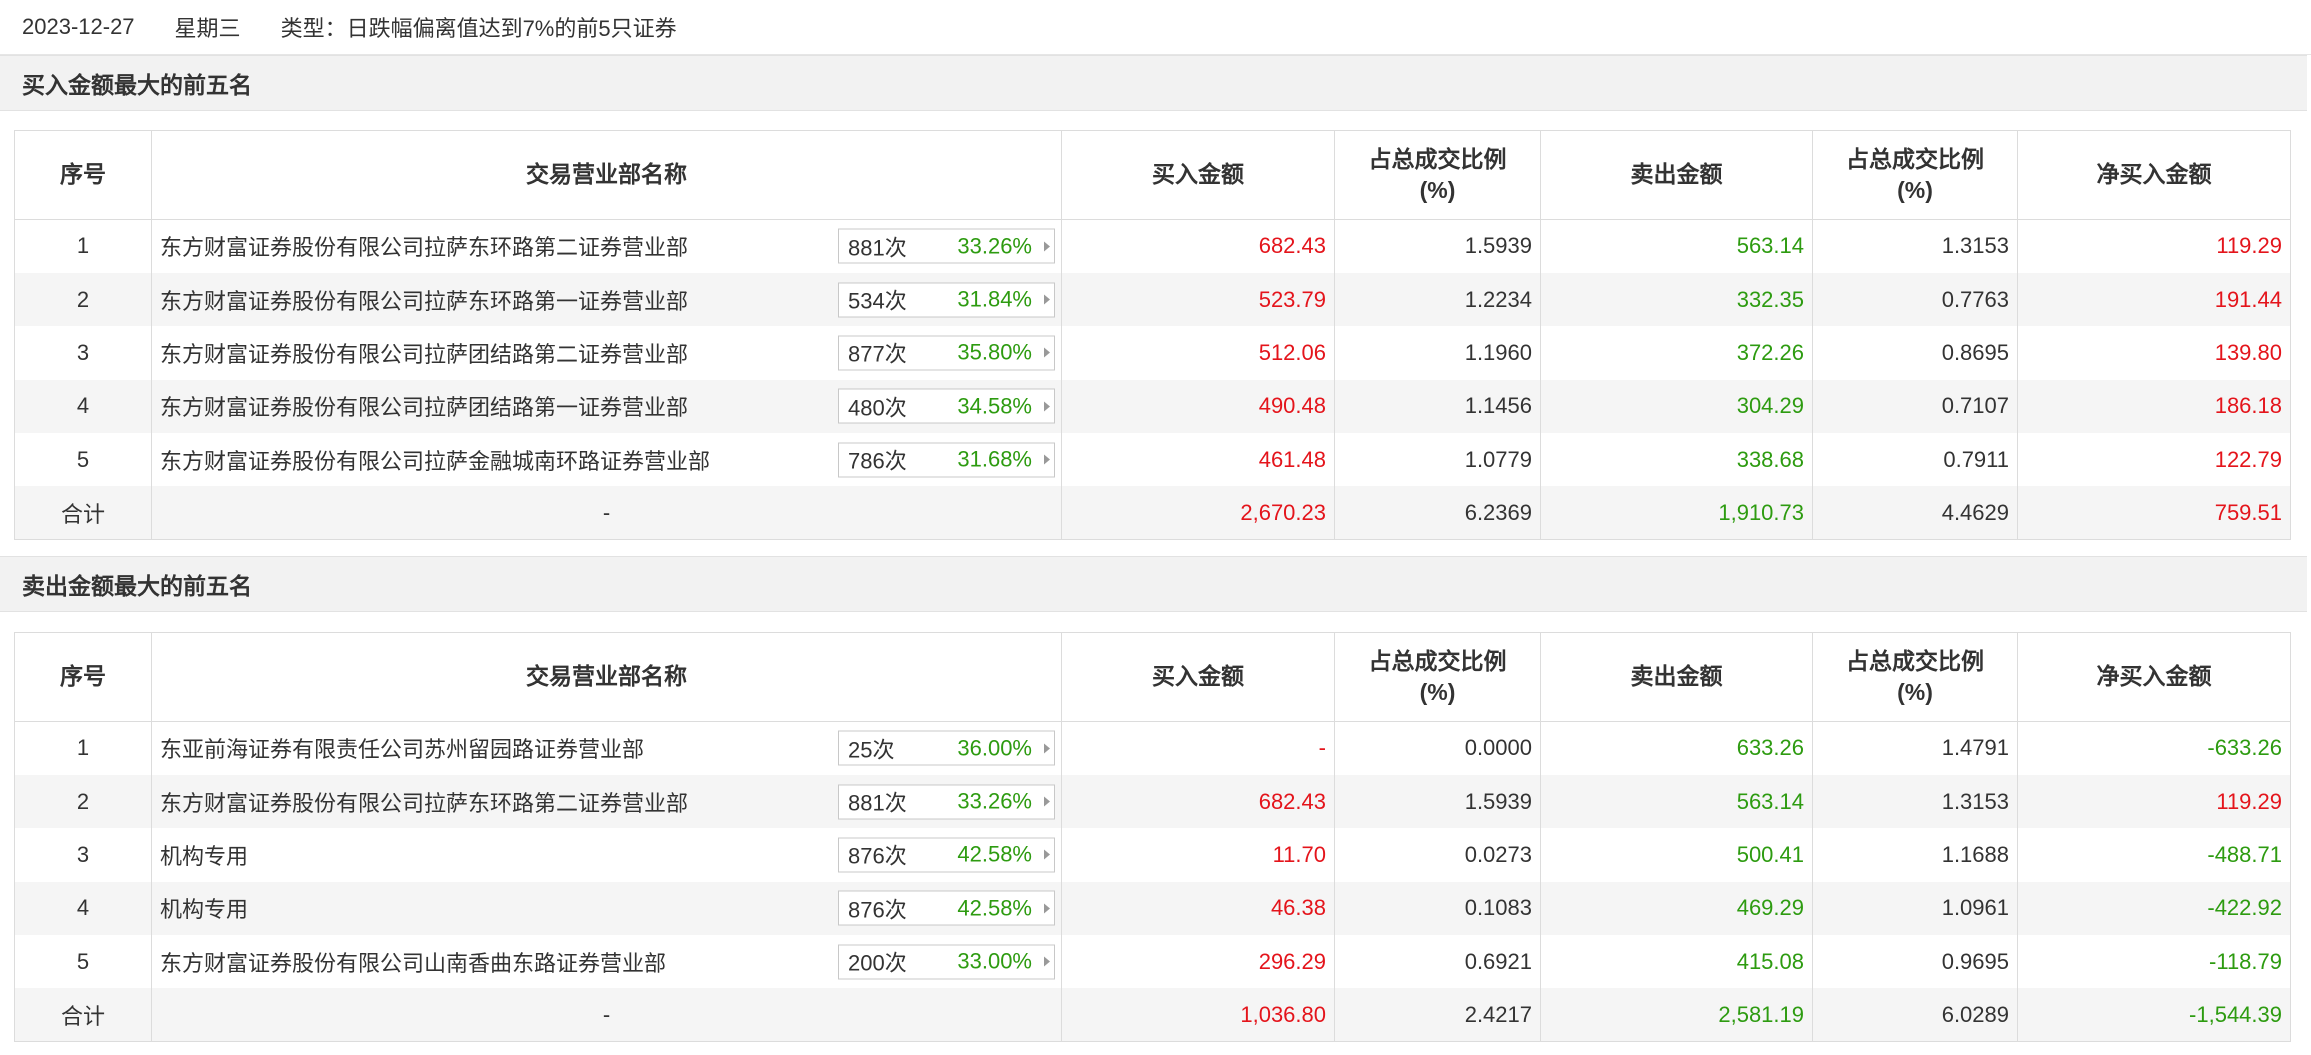  I want to click on branch-cell: 东方财富证券股份有限公司拉萨东环路第一证券营业部 534次 31.84%, so click(606, 299).